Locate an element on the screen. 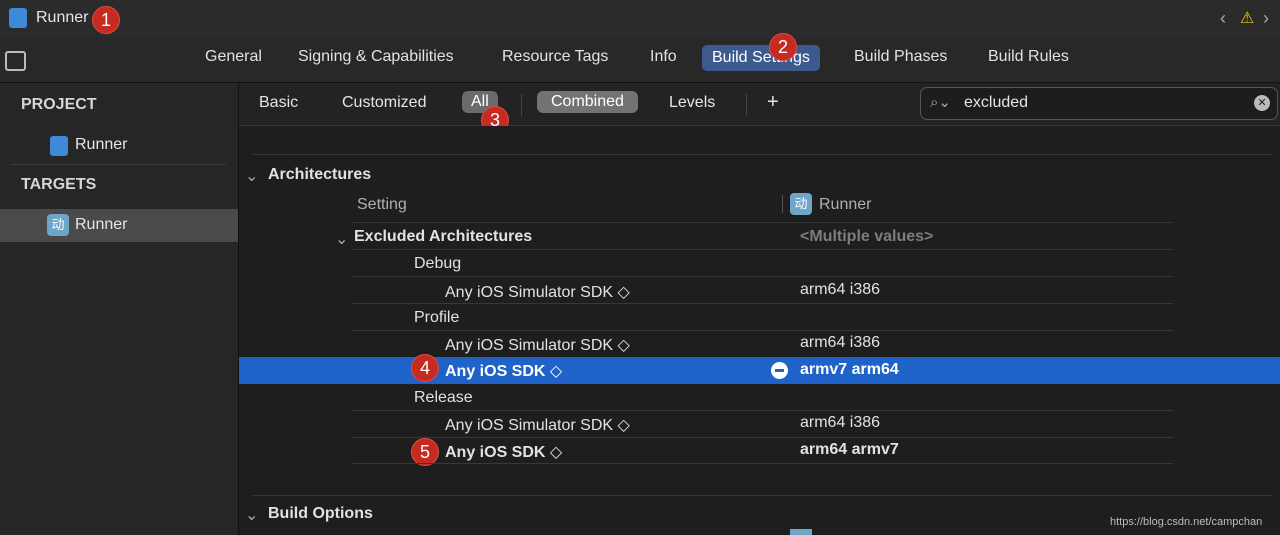 This screenshot has width=1280, height=535. chevron-left-icon: ‹ is located at coordinates (1223, 18).